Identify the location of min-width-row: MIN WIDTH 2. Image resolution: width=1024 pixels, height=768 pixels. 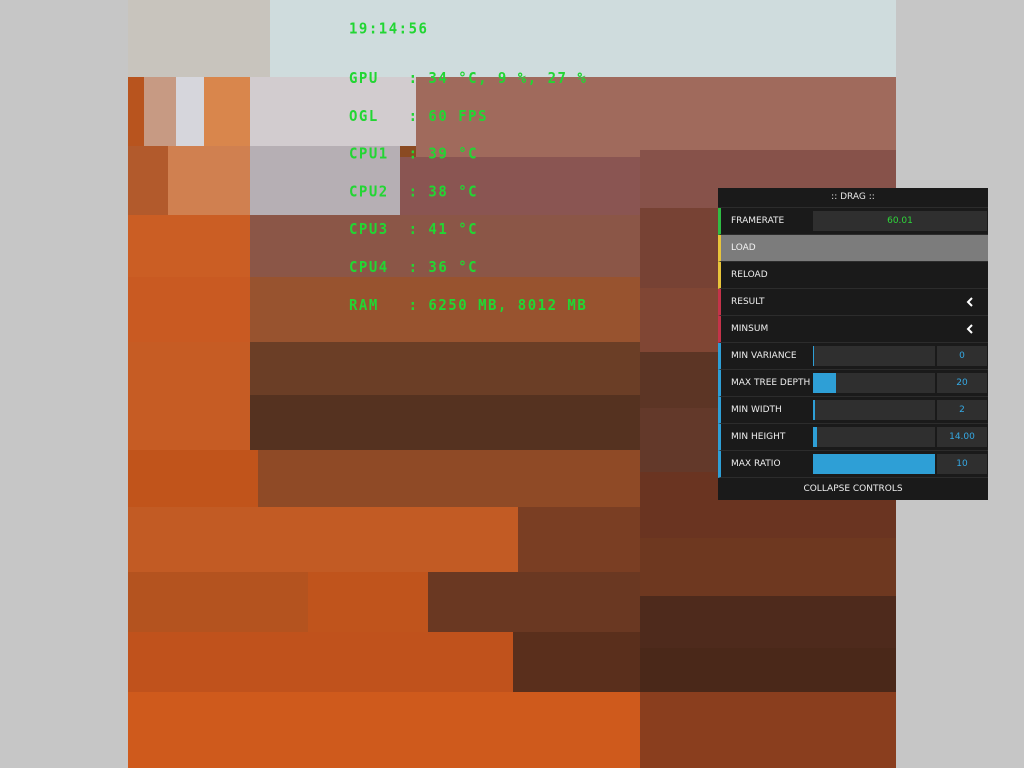
(853, 410).